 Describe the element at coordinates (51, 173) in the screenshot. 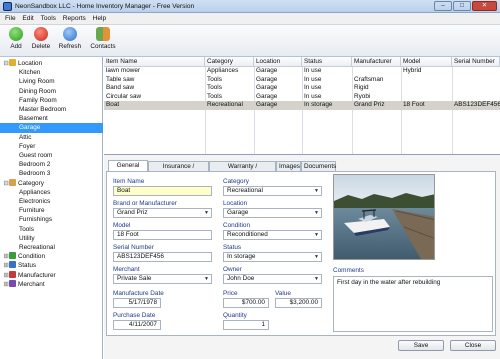

I see `tree-item-bedroom-3: Bedroom 3` at that location.